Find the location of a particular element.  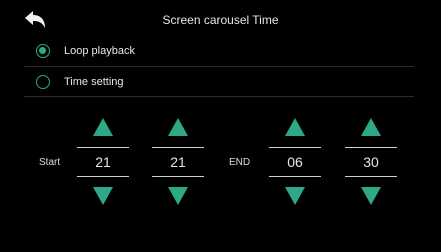

option-loop-playback: Loop playback is located at coordinates (85, 51).